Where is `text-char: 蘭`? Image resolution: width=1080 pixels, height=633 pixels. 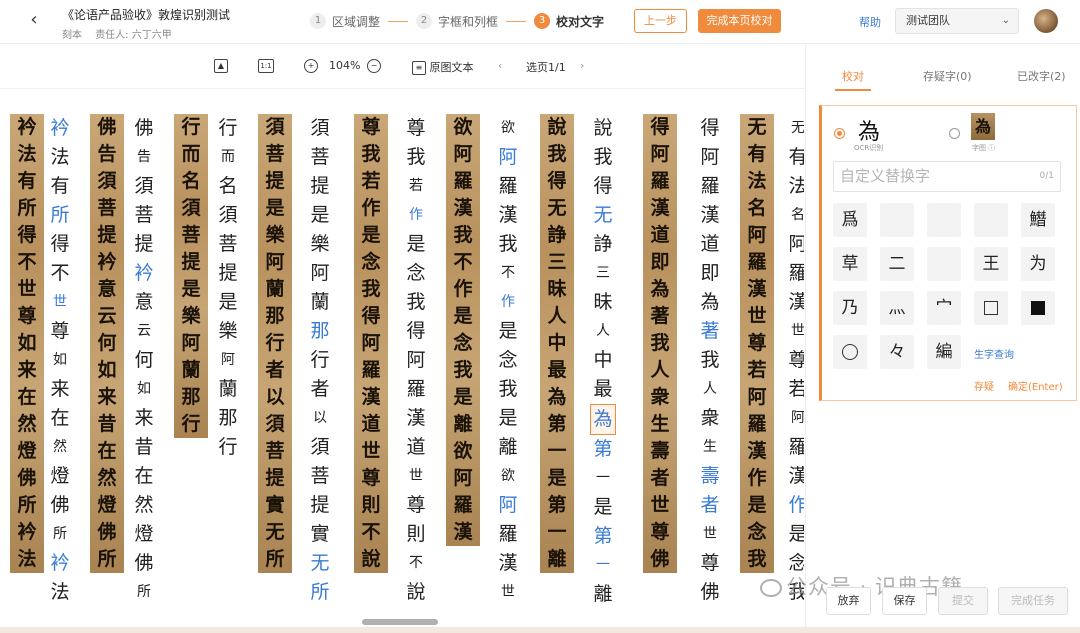
text-char: 蘭 is located at coordinates (320, 302).